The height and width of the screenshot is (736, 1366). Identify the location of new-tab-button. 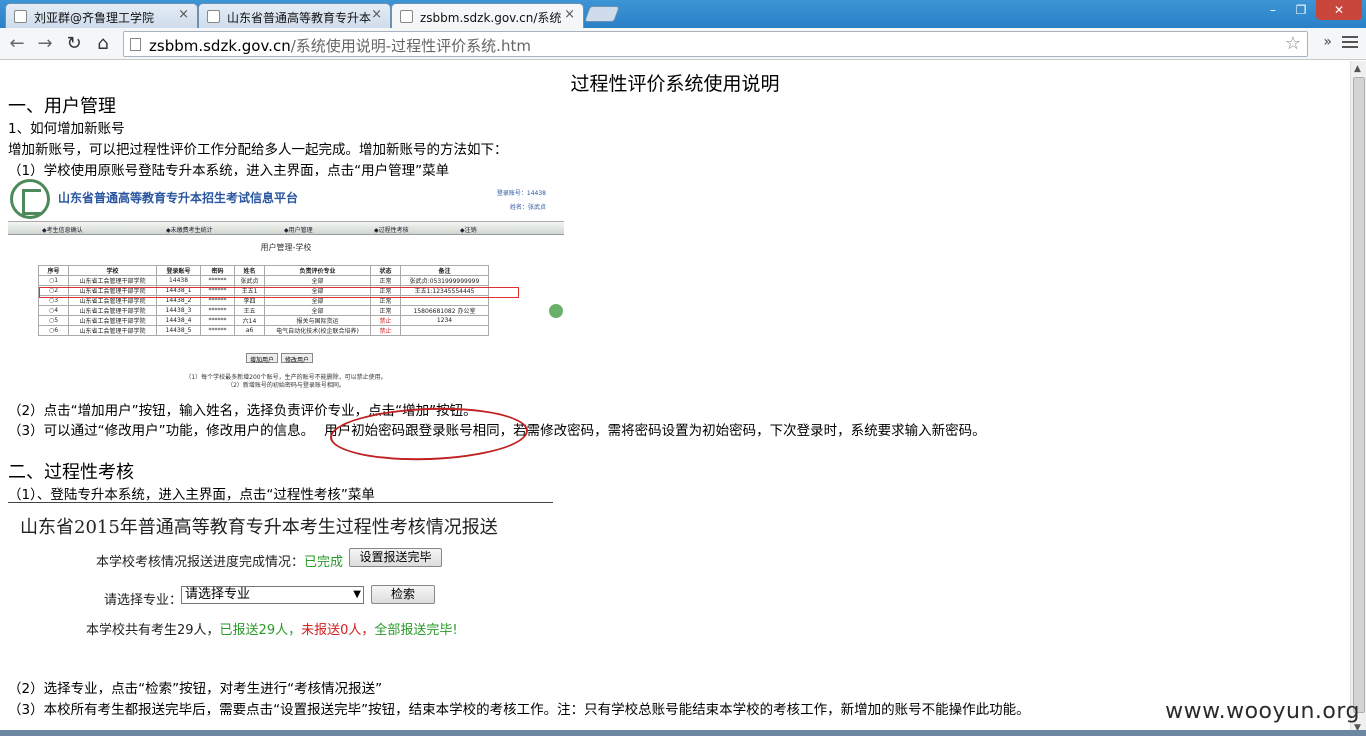
(602, 14).